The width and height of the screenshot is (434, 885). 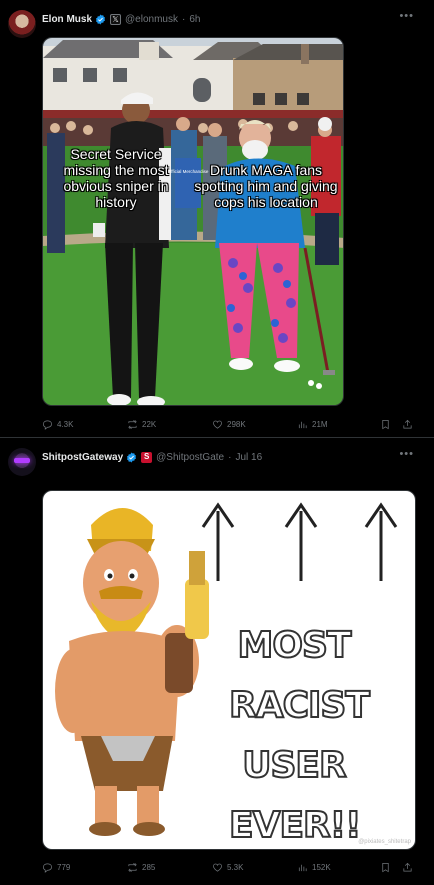 I want to click on author-name: Elon Musk, so click(x=67, y=19).